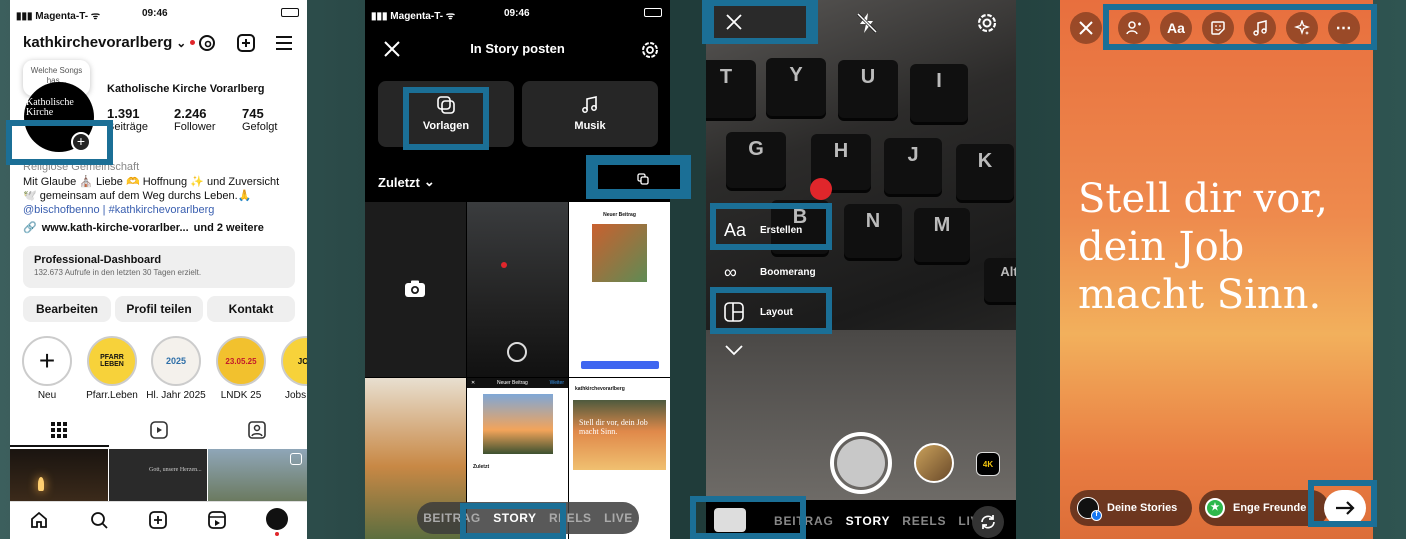 The image size is (1406, 539). What do you see at coordinates (406, 182) in the screenshot?
I see `recent-dropdown: Zuletzt ⌄` at bounding box center [406, 182].